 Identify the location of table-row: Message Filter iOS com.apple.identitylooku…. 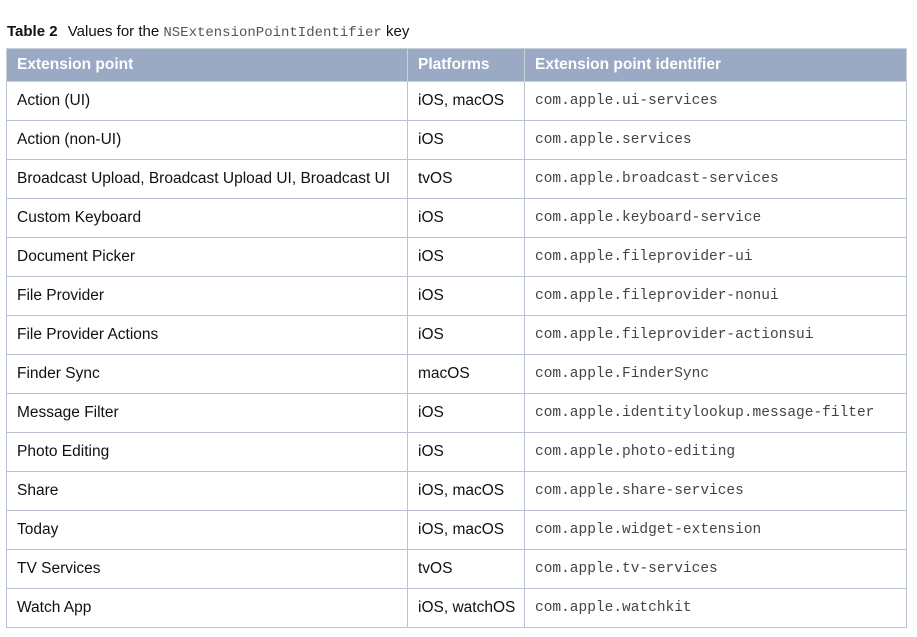
(456, 413).